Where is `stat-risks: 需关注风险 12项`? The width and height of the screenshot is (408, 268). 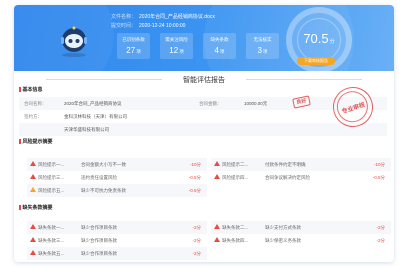
stat-risks: 需关注风险 12项 is located at coordinates (176, 46).